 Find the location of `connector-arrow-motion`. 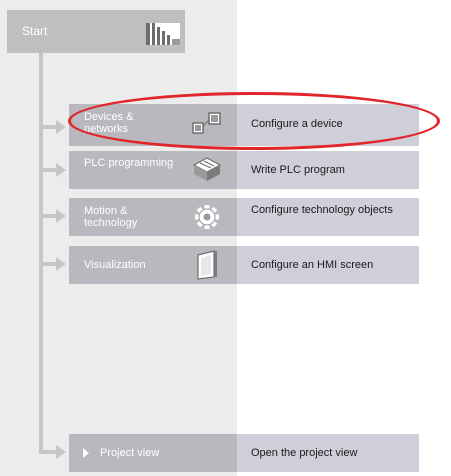

connector-arrow-motion is located at coordinates (61, 216).